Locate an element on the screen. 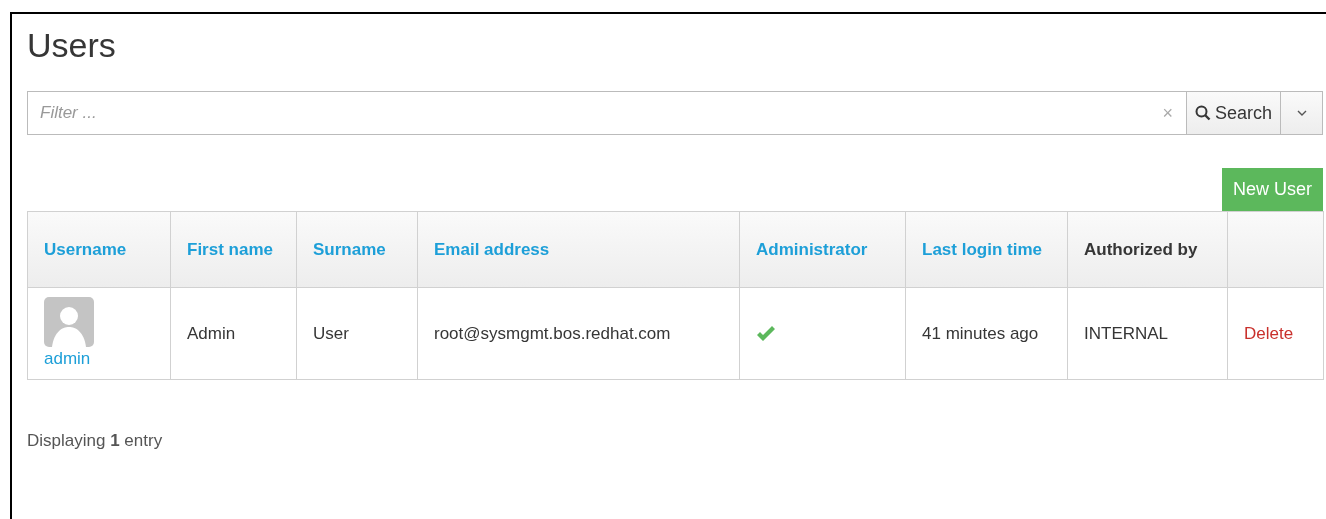 The width and height of the screenshot is (1326, 519). new-user-button: New User is located at coordinates (1272, 189).